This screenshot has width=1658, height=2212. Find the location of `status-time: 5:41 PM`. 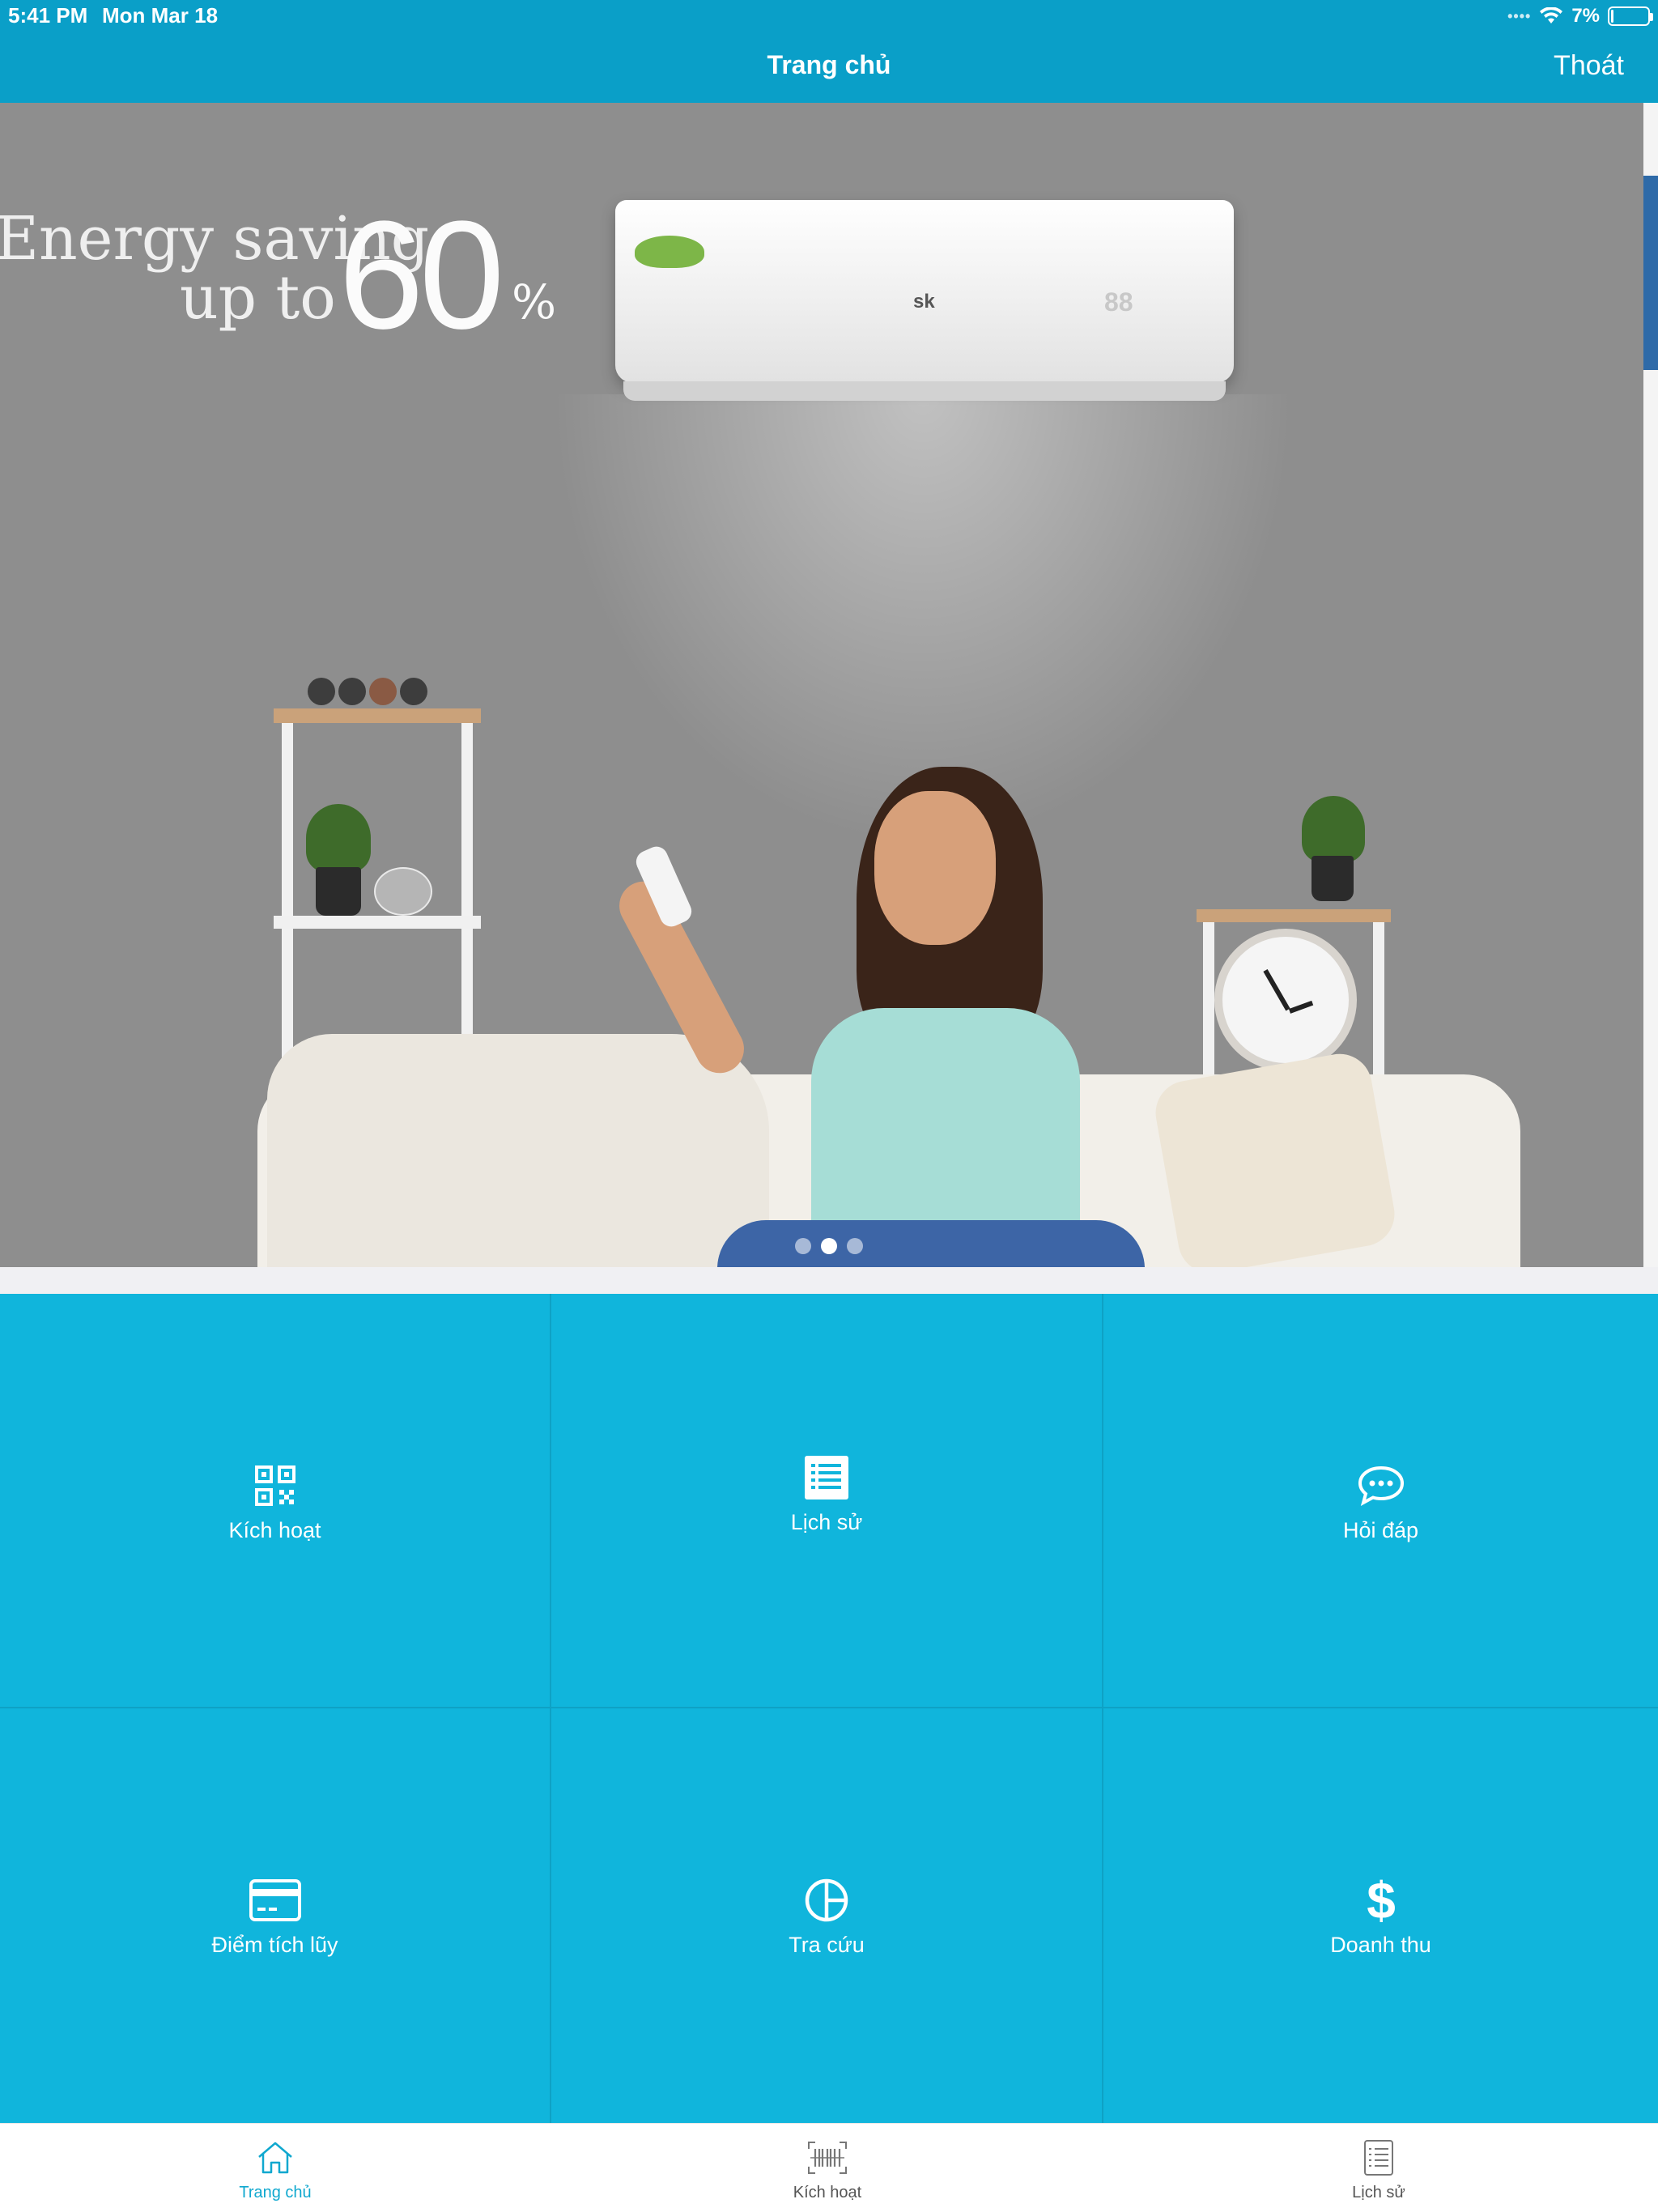

status-time: 5:41 PM is located at coordinates (48, 16).